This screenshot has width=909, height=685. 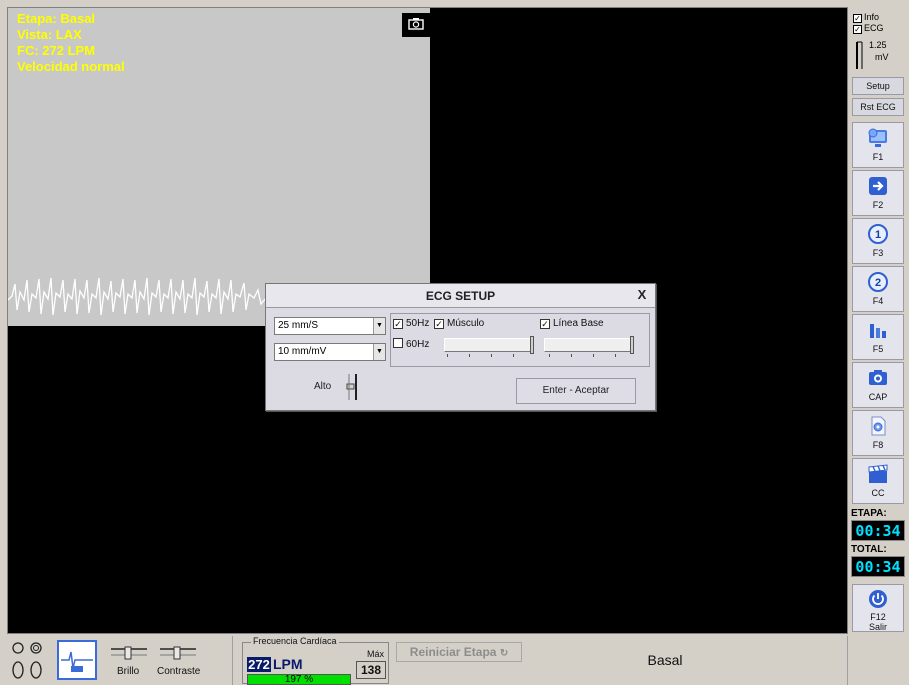 What do you see at coordinates (859, 55) in the screenshot?
I see `scale-slider-icon` at bounding box center [859, 55].